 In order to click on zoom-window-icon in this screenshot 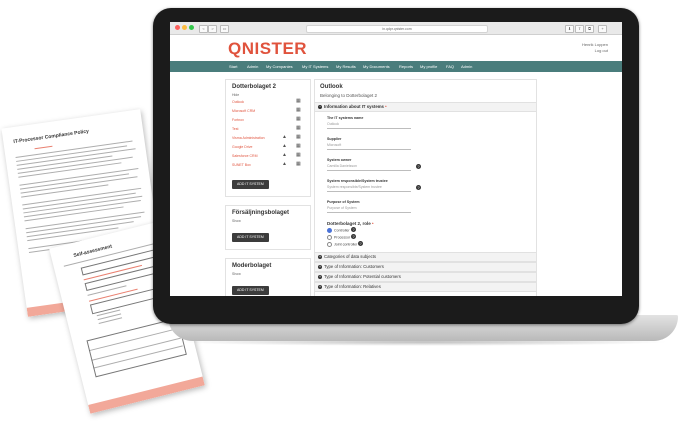, I will do `click(191, 27)`.